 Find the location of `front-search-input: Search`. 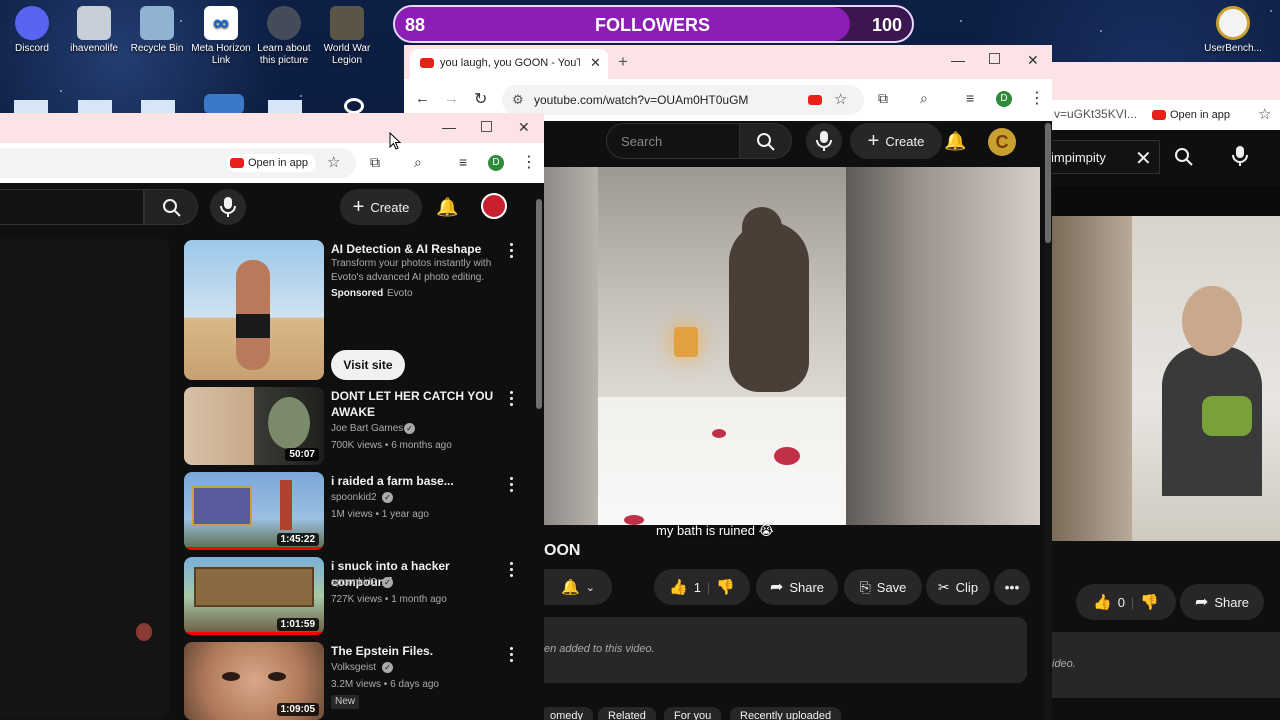

front-search-input: Search is located at coordinates (673, 141).